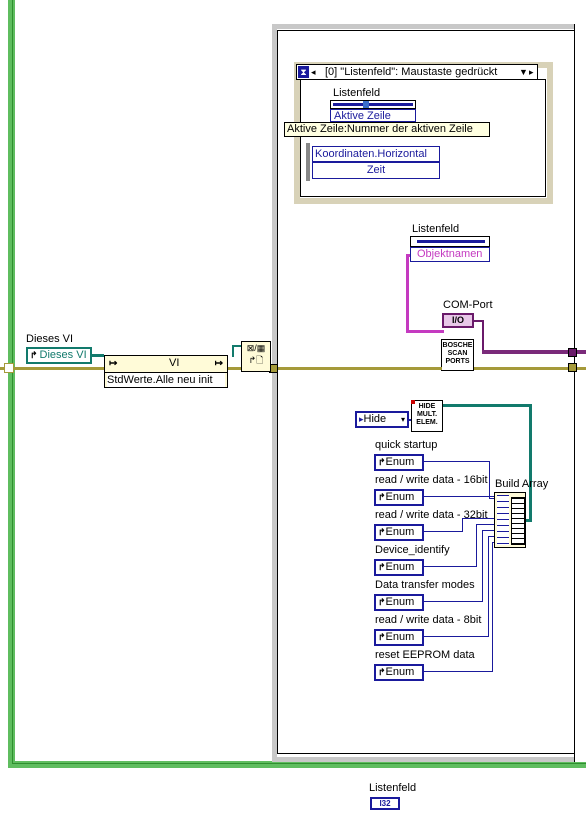  Describe the element at coordinates (483, 336) in the screenshot. I see `io-wire` at that location.